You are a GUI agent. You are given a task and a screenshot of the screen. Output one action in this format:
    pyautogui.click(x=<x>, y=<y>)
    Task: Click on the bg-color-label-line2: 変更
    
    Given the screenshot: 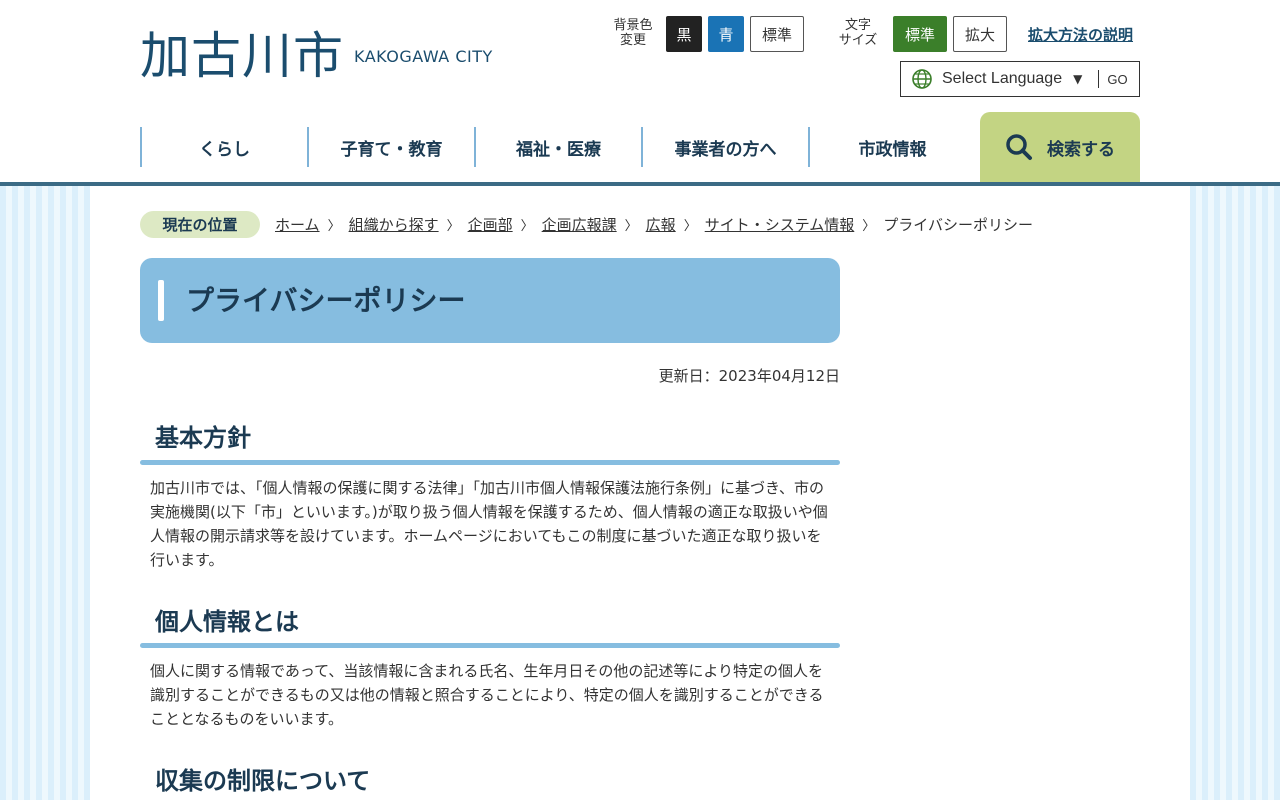 What is the action you would take?
    pyautogui.click(x=632, y=40)
    